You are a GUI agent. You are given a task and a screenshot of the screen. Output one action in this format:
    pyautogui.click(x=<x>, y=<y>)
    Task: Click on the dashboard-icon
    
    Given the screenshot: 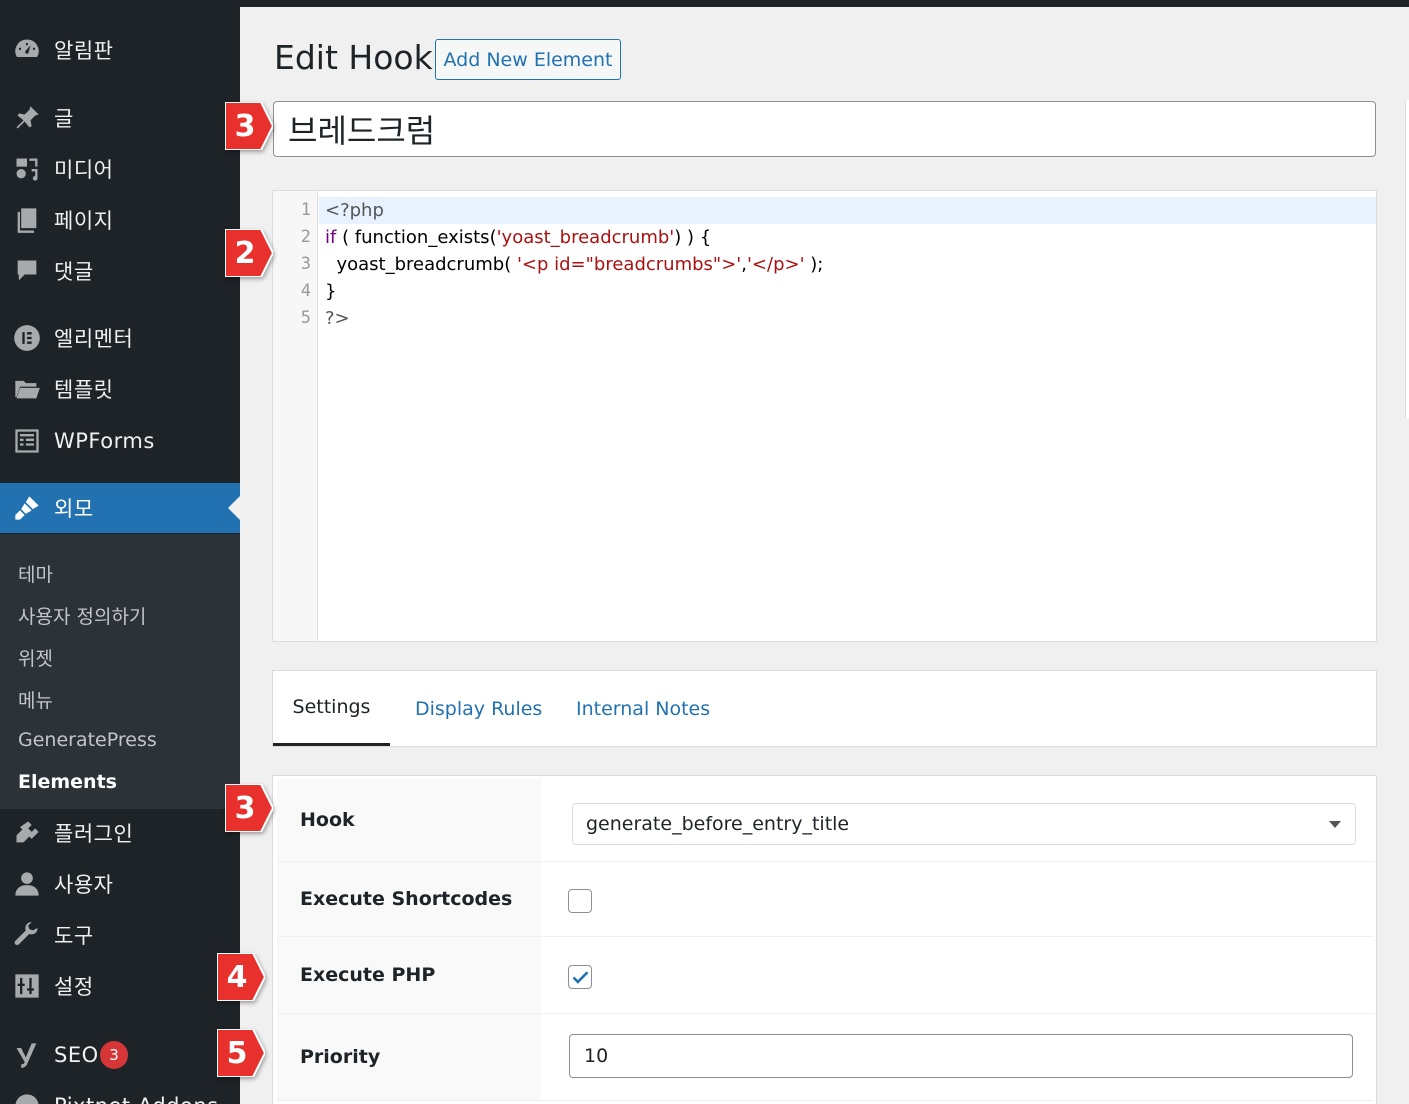 What is the action you would take?
    pyautogui.click(x=27, y=50)
    